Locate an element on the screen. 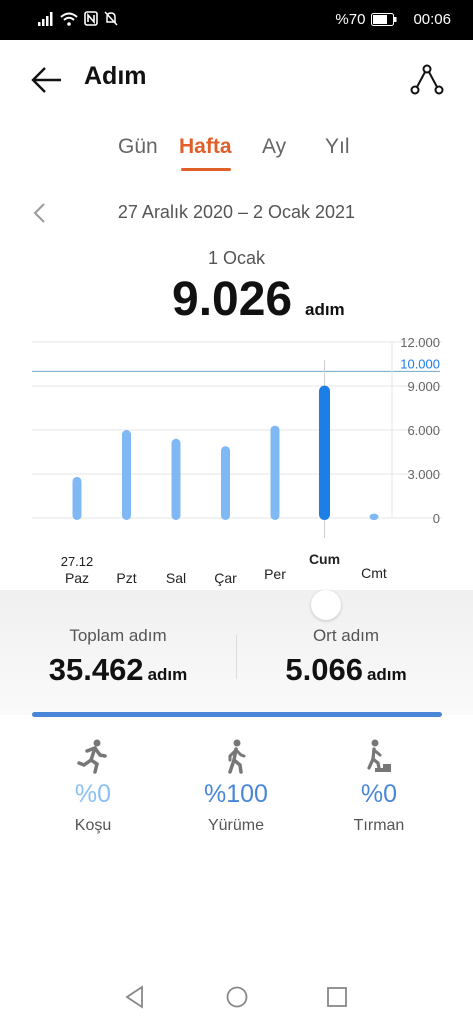  back-arrow-icon is located at coordinates (46, 80).